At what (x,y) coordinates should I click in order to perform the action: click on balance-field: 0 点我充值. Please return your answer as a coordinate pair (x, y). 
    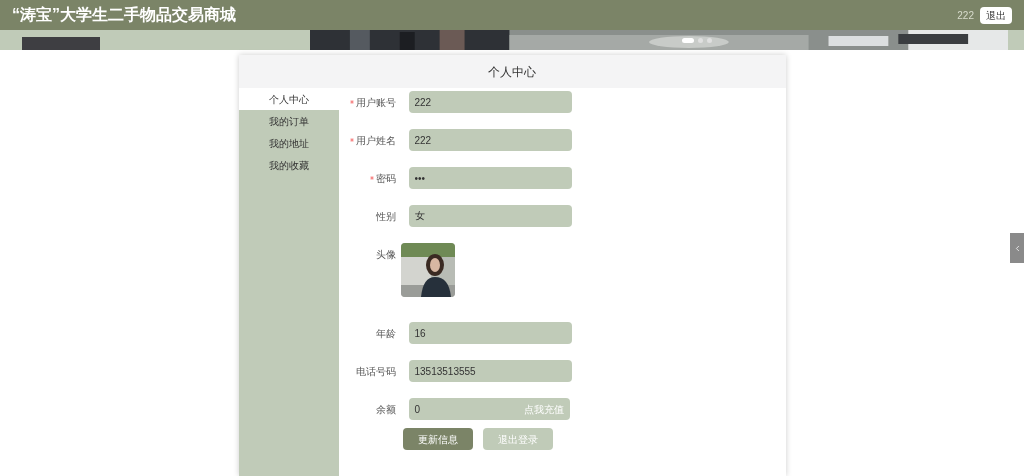
    Looking at the image, I should click on (489, 409).